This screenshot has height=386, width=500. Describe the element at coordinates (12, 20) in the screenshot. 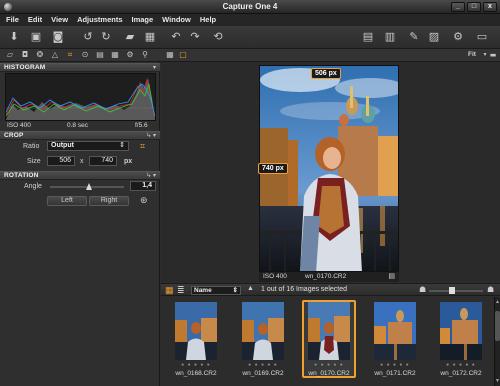

I see `menu-file: File` at that location.